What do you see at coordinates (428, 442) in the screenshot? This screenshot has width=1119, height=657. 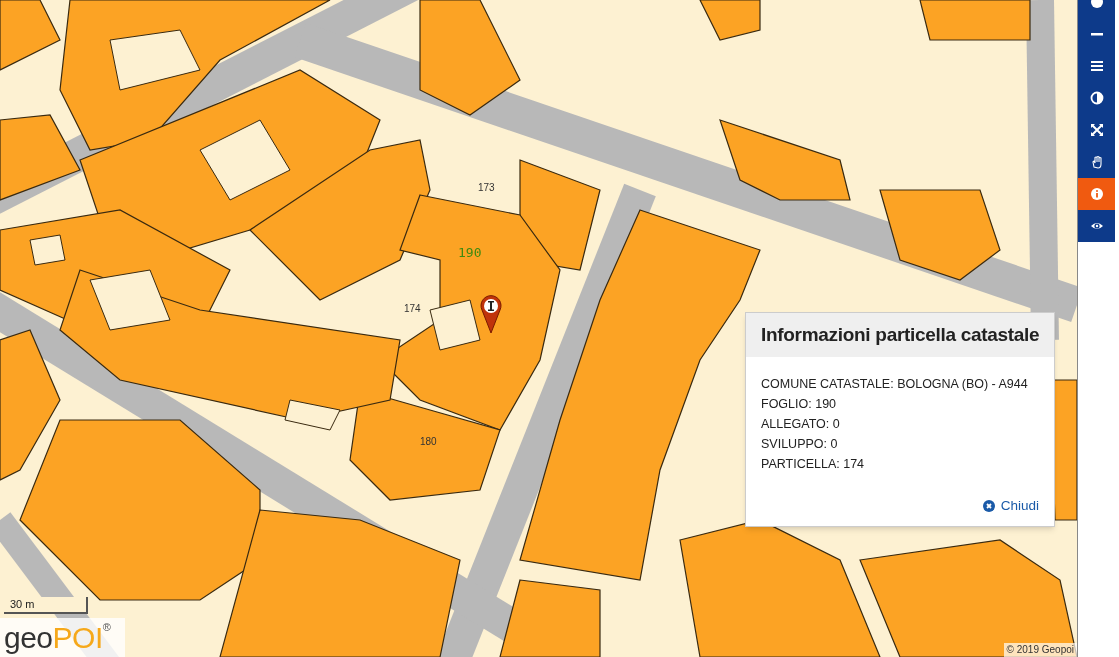 I see `parcel-number-label: 180` at bounding box center [428, 442].